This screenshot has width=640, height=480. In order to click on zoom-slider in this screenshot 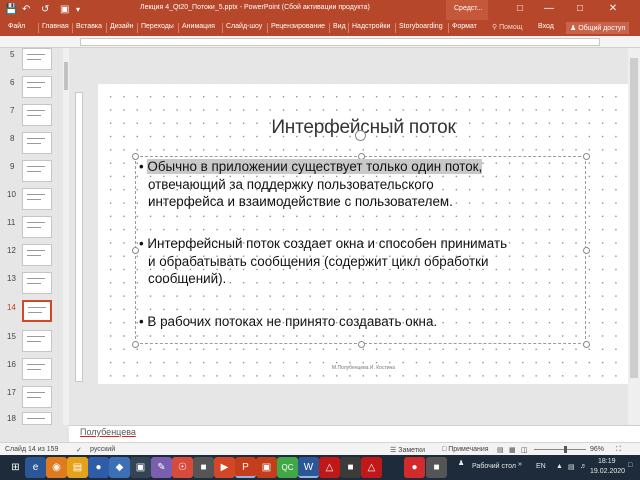, I will do `click(560, 449)`.